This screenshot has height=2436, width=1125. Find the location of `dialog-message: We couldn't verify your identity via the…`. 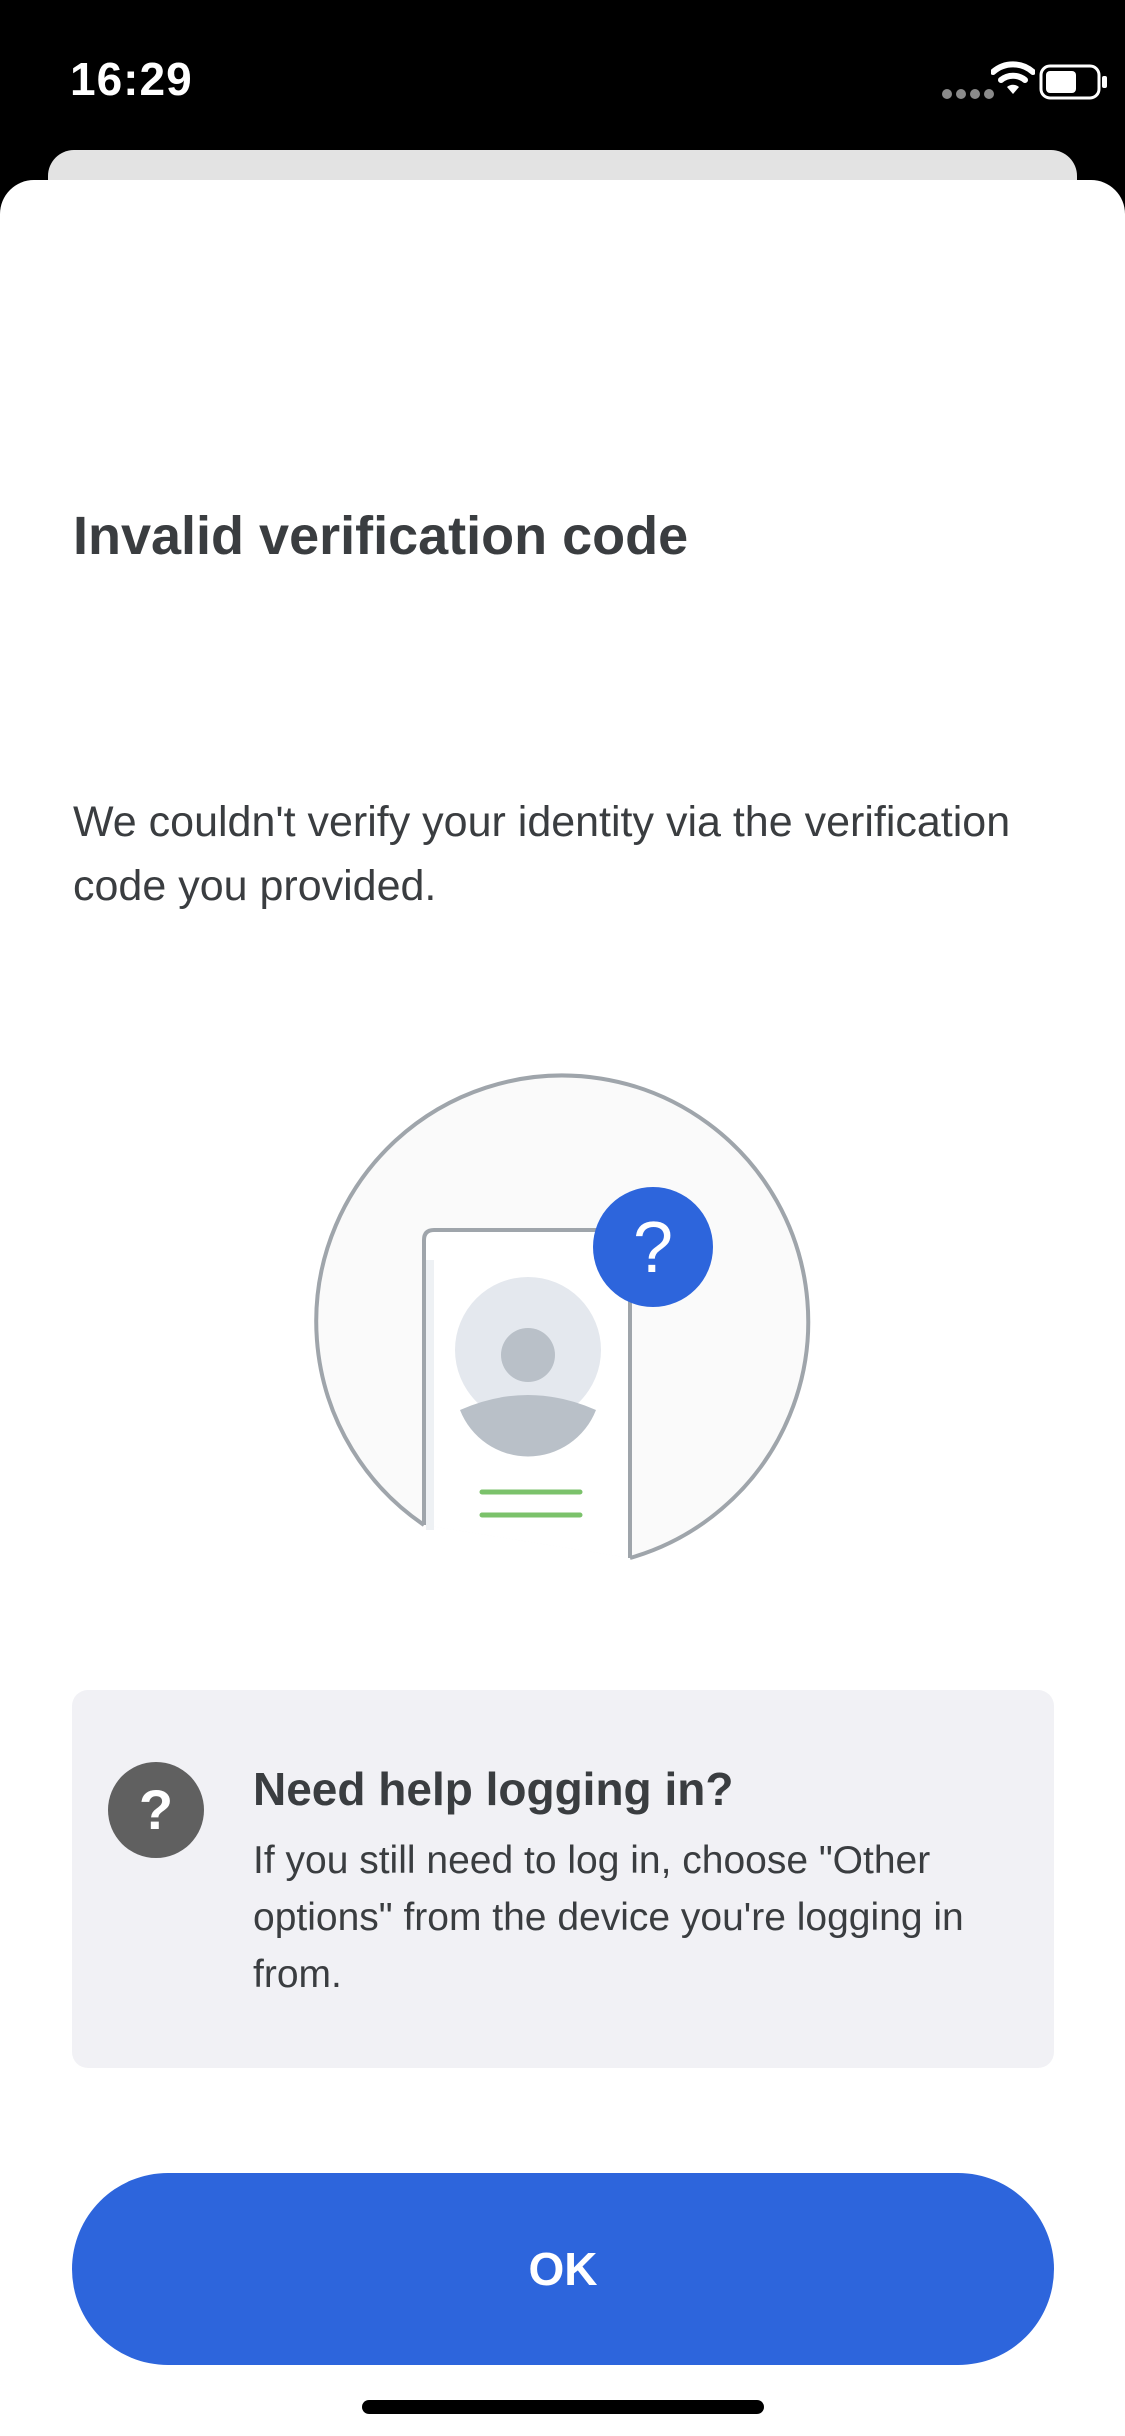

dialog-message: We couldn't verify your identity via the… is located at coordinates (542, 854).